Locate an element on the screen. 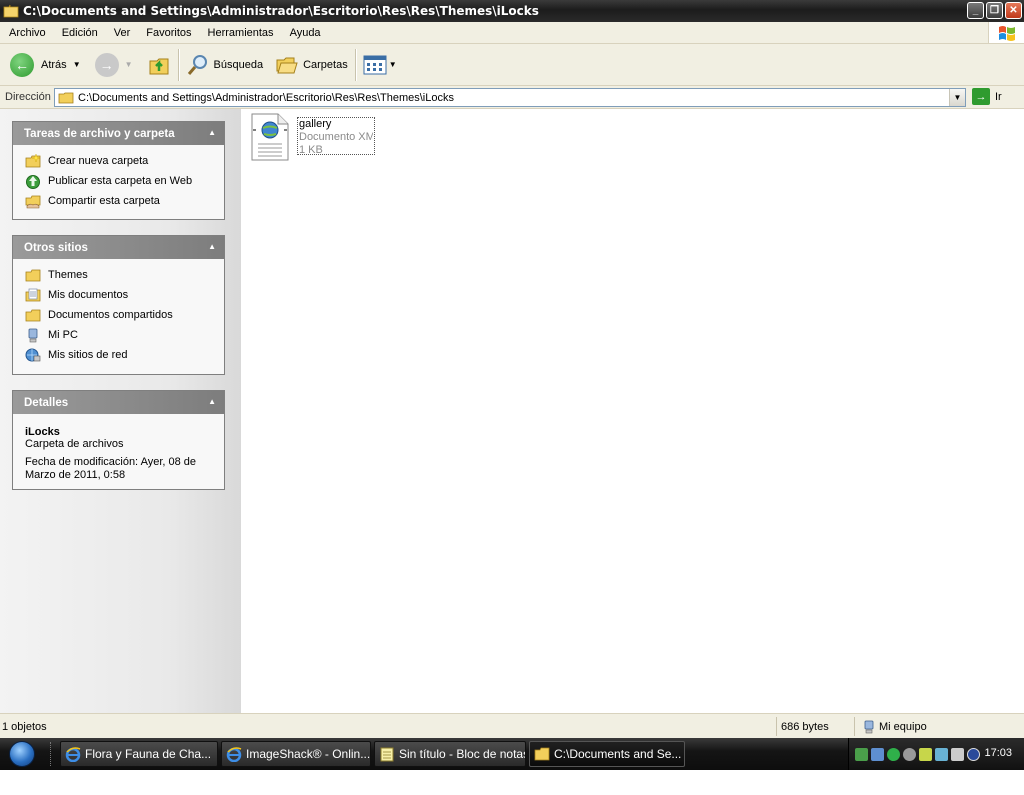 The width and height of the screenshot is (1024, 795). menu-herramientas: Herramientas is located at coordinates (241, 33).